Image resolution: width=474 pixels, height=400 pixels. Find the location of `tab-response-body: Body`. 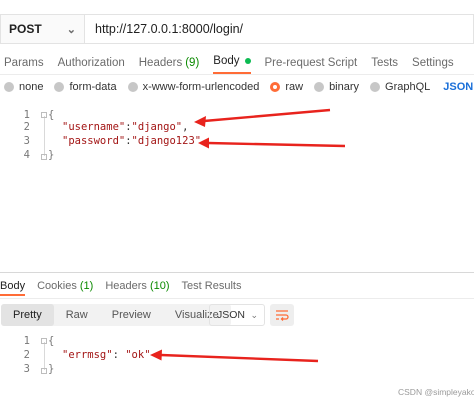

tab-response-body: Body is located at coordinates (13, 288).